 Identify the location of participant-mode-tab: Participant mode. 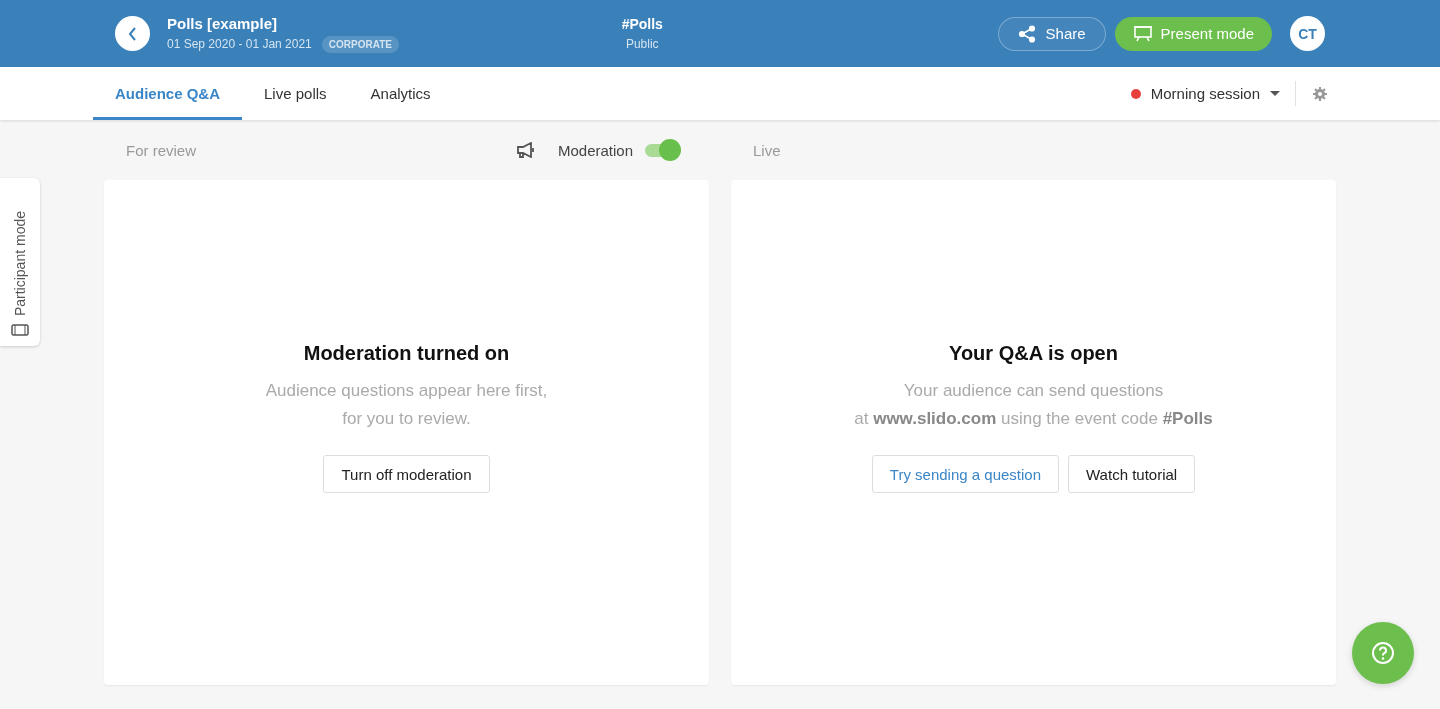
(20, 262).